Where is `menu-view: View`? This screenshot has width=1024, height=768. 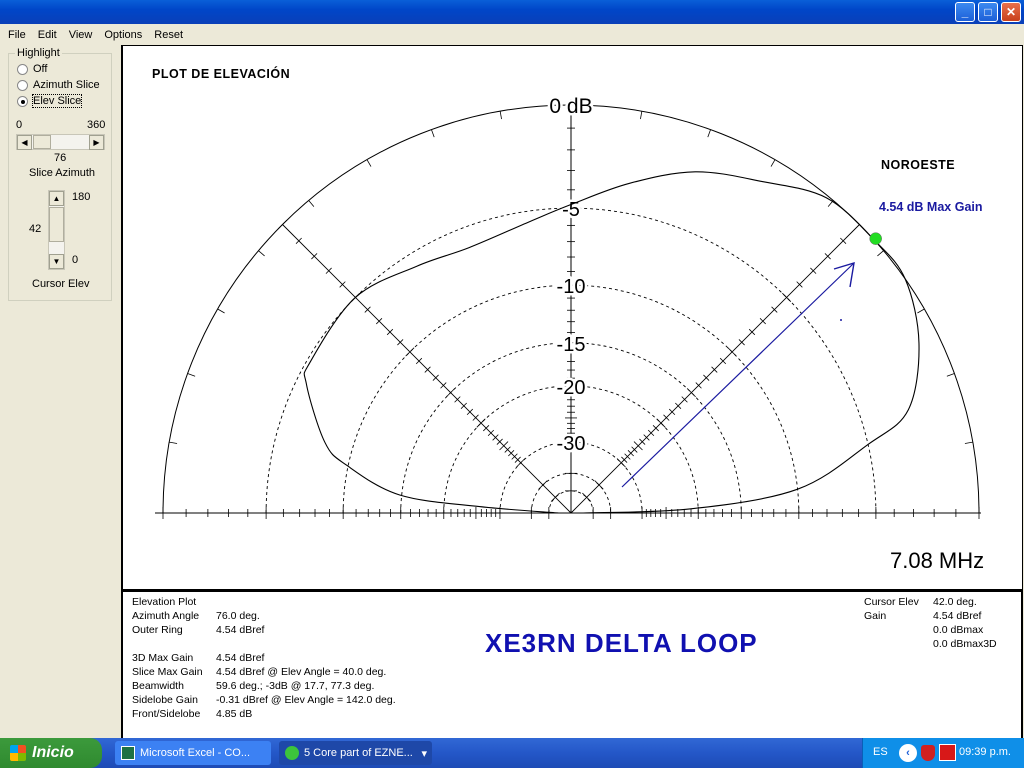 menu-view: View is located at coordinates (81, 35).